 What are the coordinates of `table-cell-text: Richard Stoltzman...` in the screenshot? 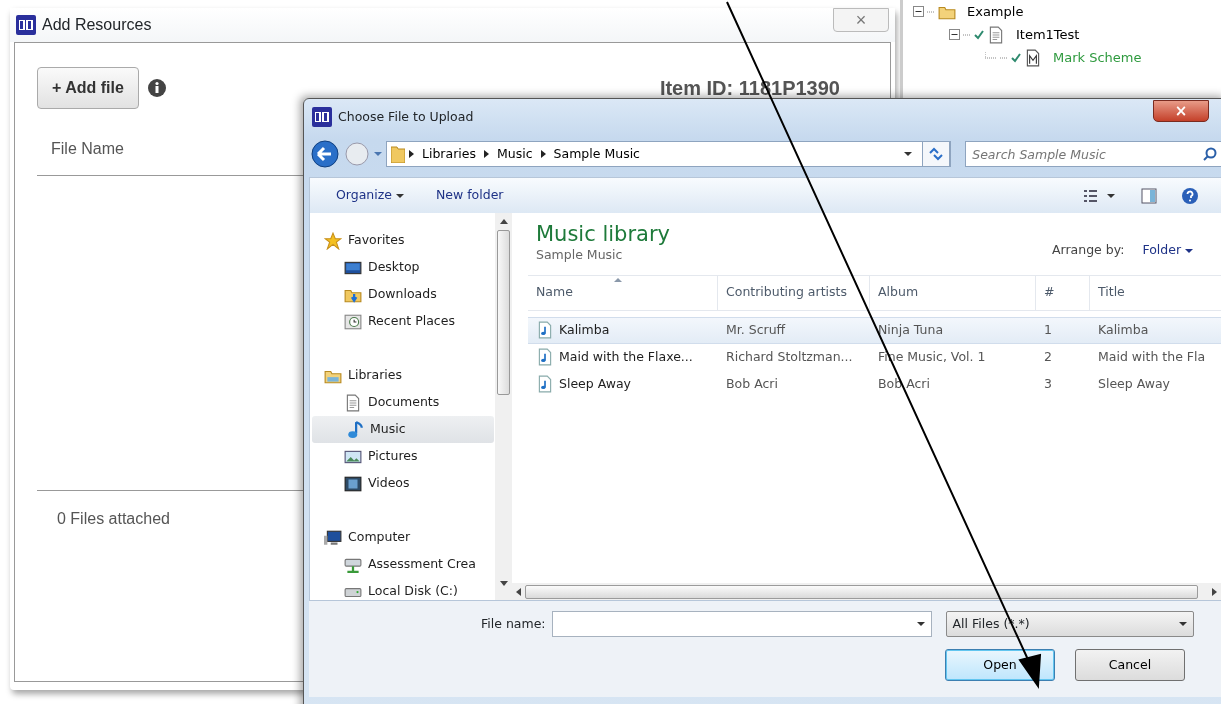 It's located at (789, 356).